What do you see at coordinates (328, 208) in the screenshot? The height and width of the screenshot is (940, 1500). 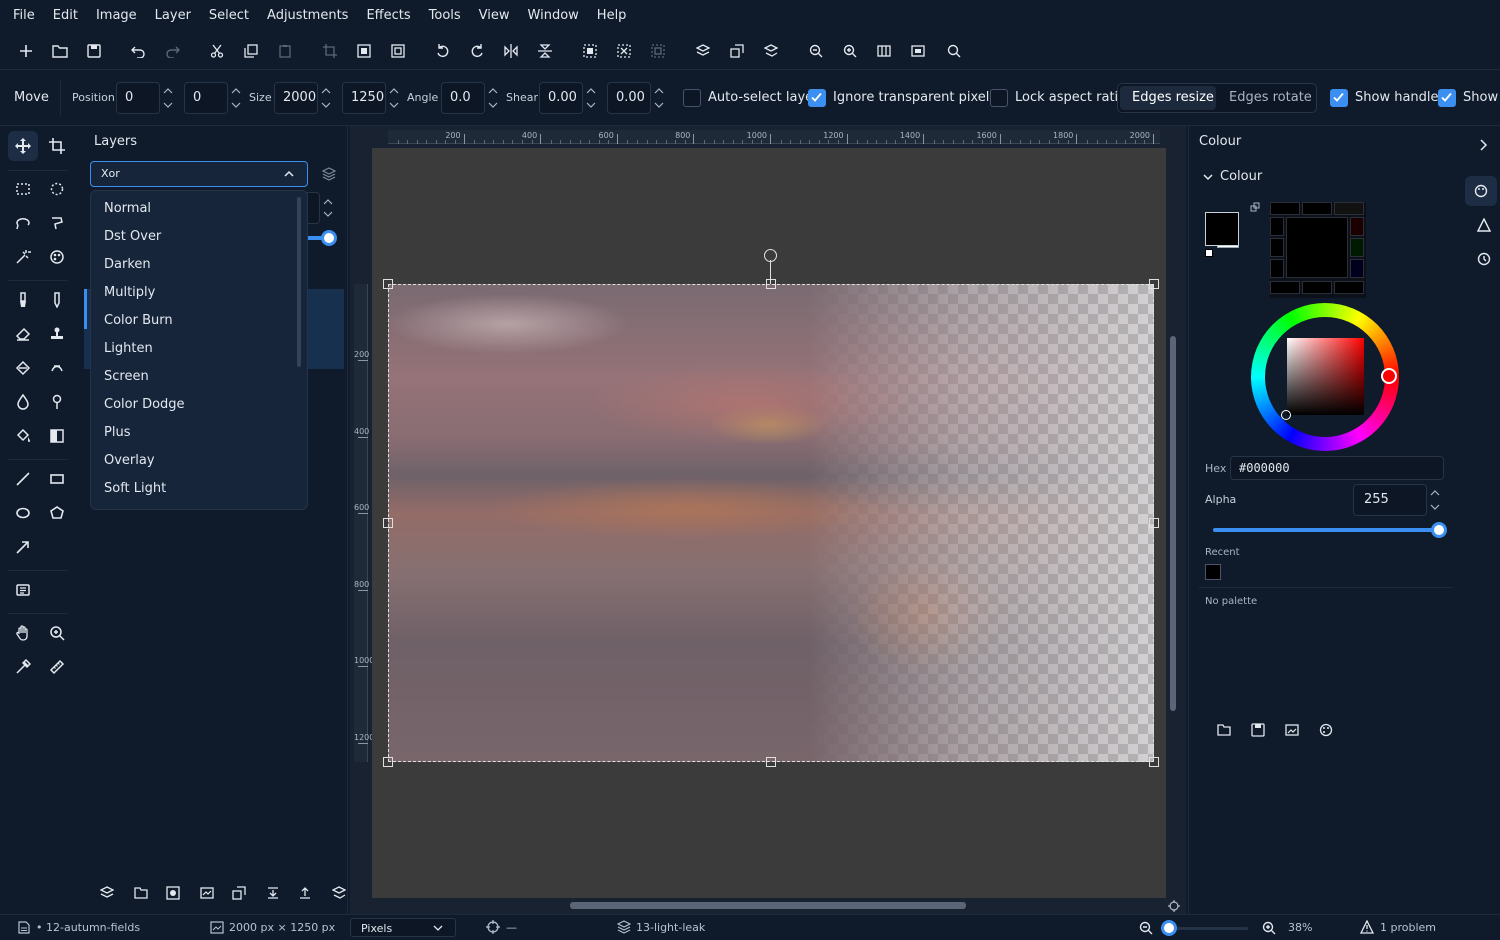 I see `opacity-stepper` at bounding box center [328, 208].